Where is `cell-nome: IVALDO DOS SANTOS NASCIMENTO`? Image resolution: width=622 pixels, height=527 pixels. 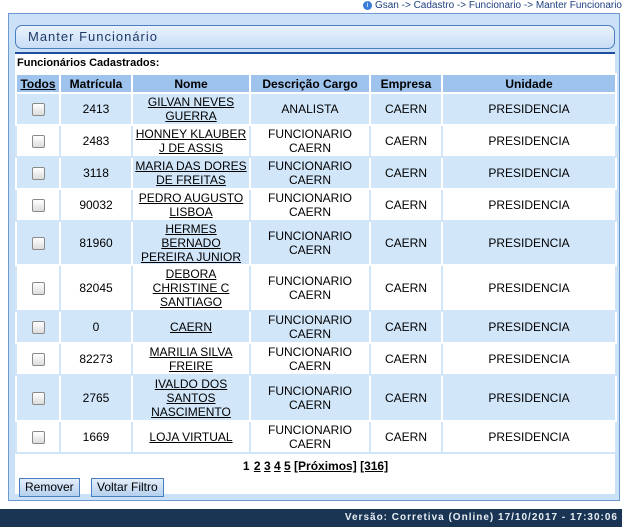 cell-nome: IVALDO DOS SANTOS NASCIMENTO is located at coordinates (191, 398).